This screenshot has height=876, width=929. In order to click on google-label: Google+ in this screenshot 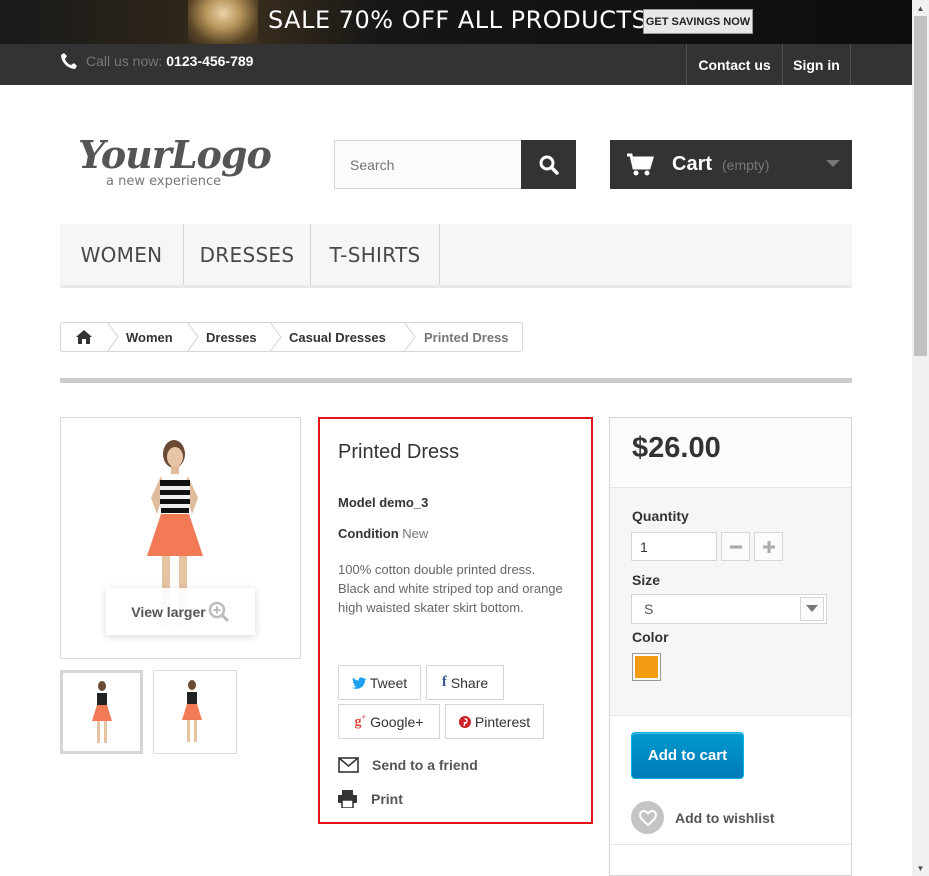, I will do `click(397, 721)`.